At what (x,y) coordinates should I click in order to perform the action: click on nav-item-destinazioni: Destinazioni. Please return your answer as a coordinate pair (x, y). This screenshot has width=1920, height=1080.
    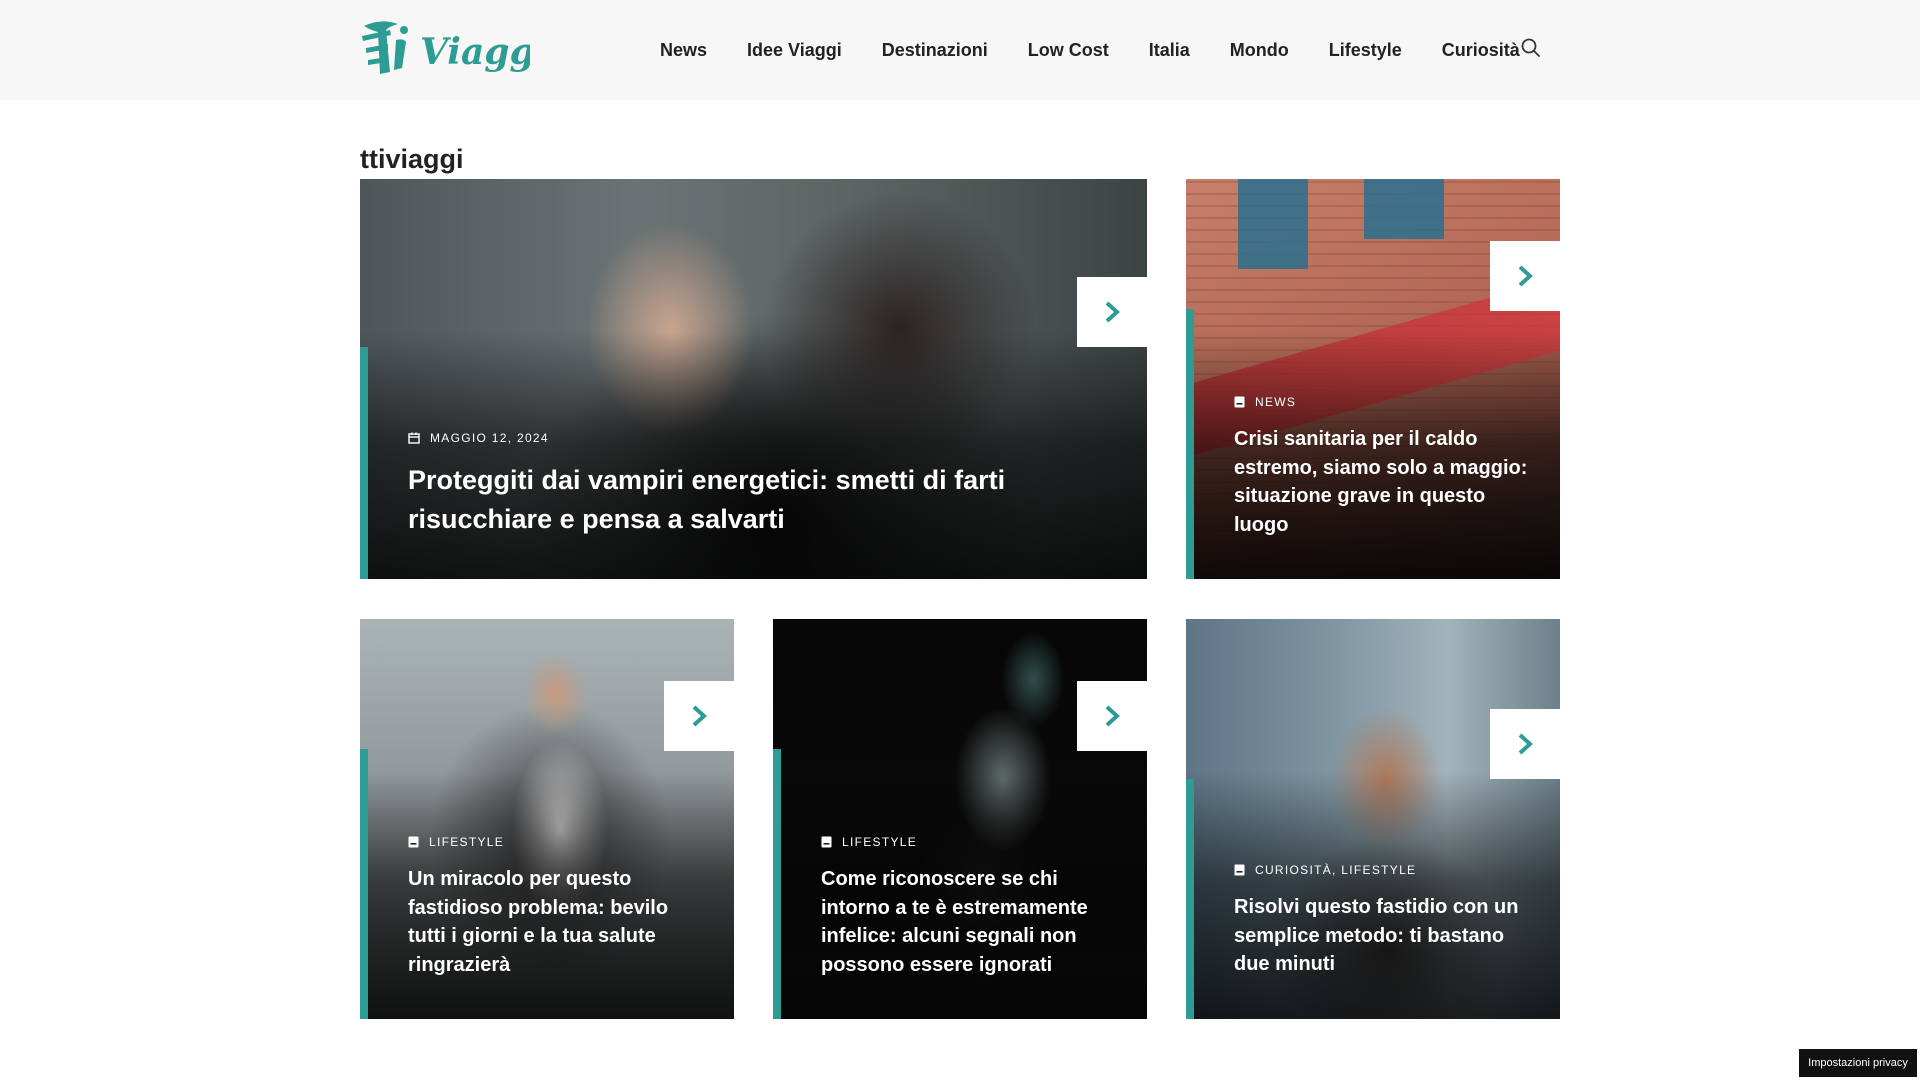
    Looking at the image, I should click on (935, 50).